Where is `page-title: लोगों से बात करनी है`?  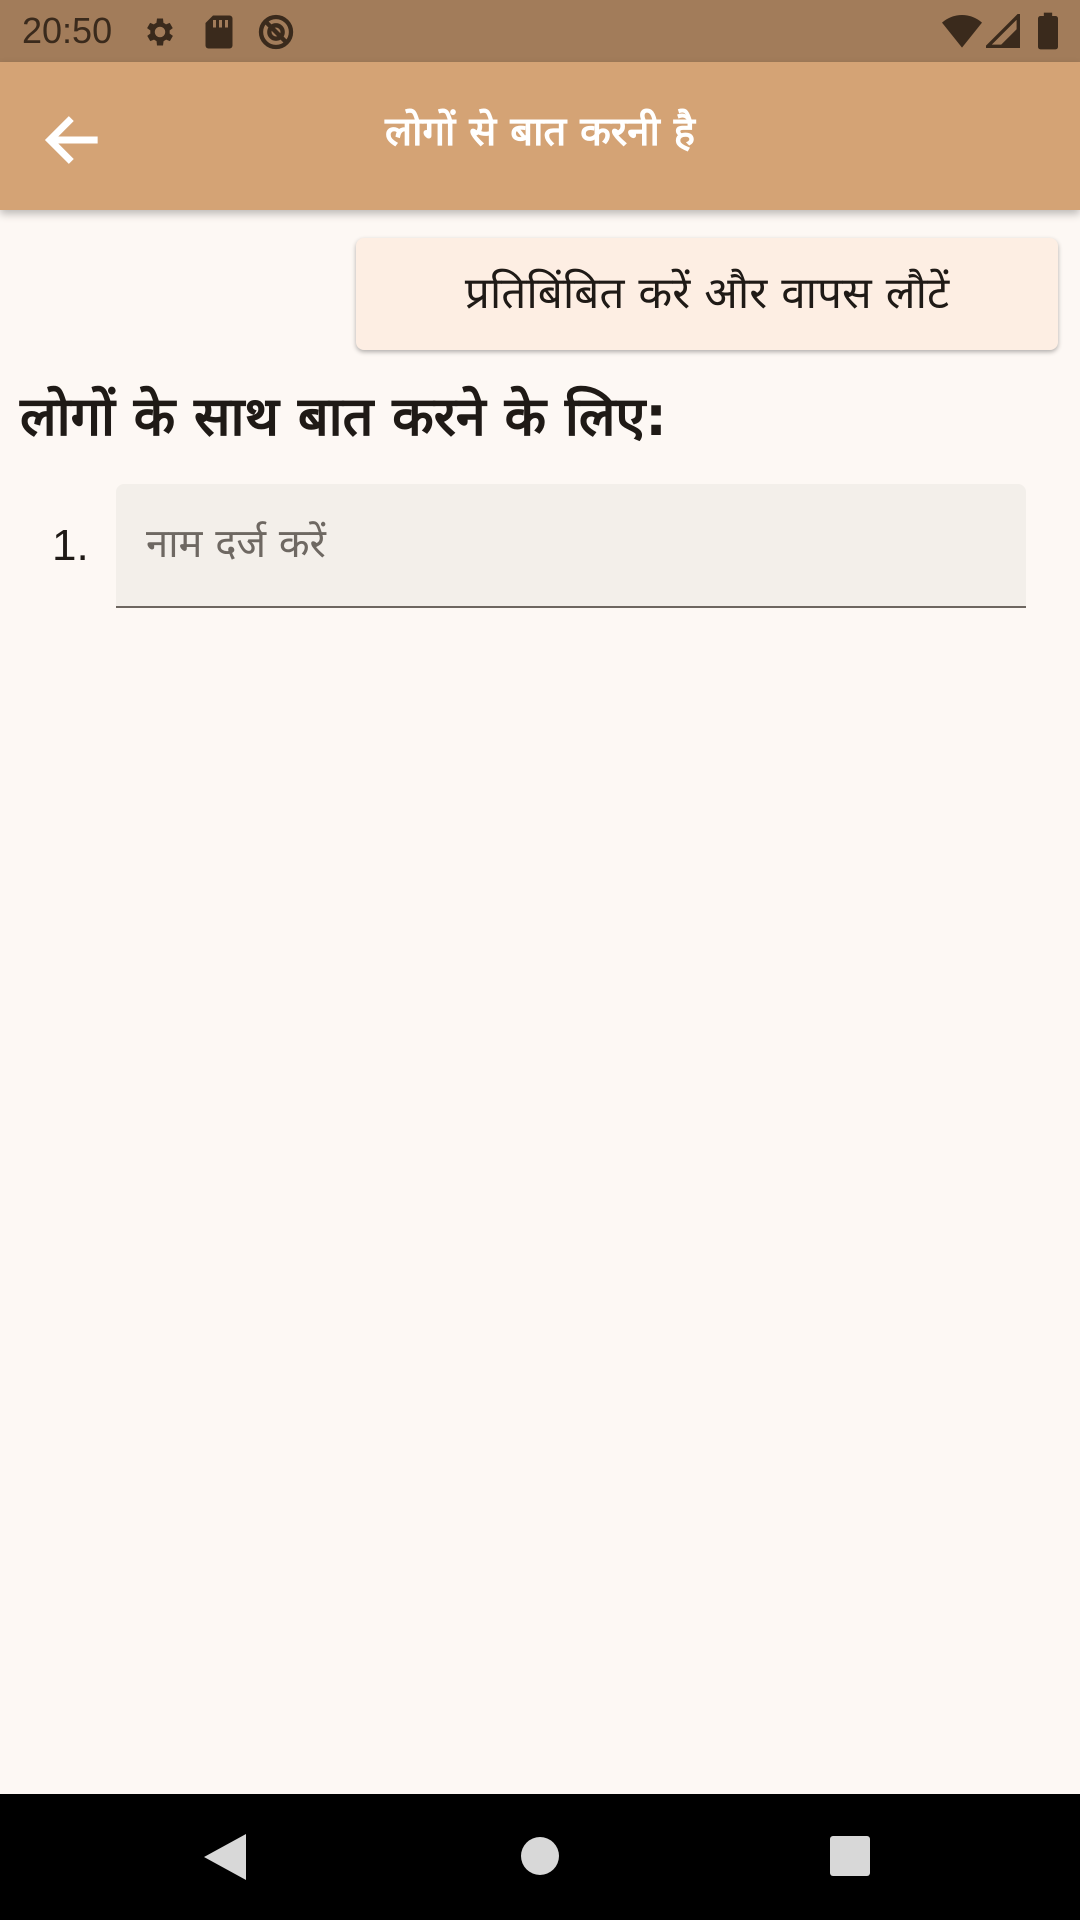
page-title: लोगों से बात करनी है is located at coordinates (540, 132).